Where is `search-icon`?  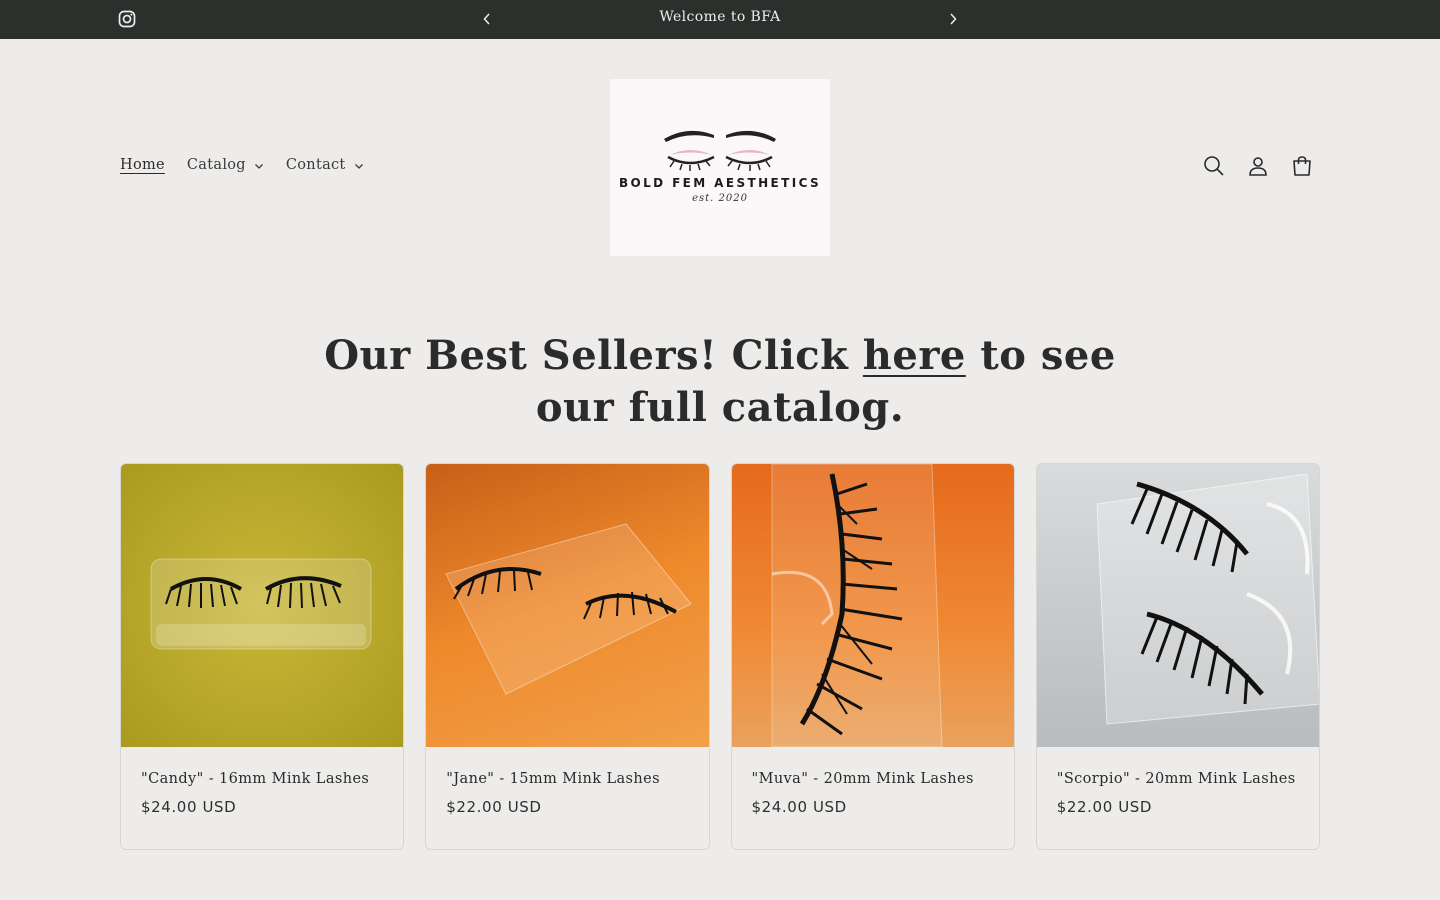 search-icon is located at coordinates (1214, 166).